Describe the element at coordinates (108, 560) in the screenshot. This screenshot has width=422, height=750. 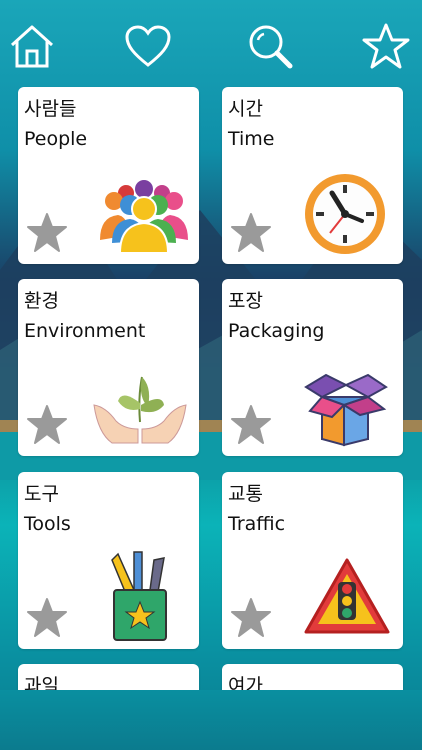
I see `category-card-tools: 도구 Tools` at that location.